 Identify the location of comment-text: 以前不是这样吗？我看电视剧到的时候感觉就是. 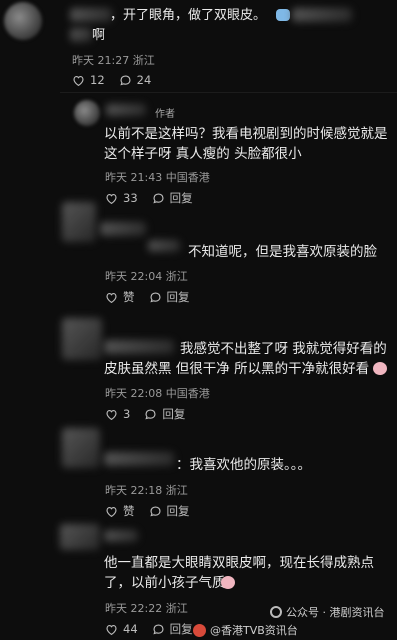
(246, 134).